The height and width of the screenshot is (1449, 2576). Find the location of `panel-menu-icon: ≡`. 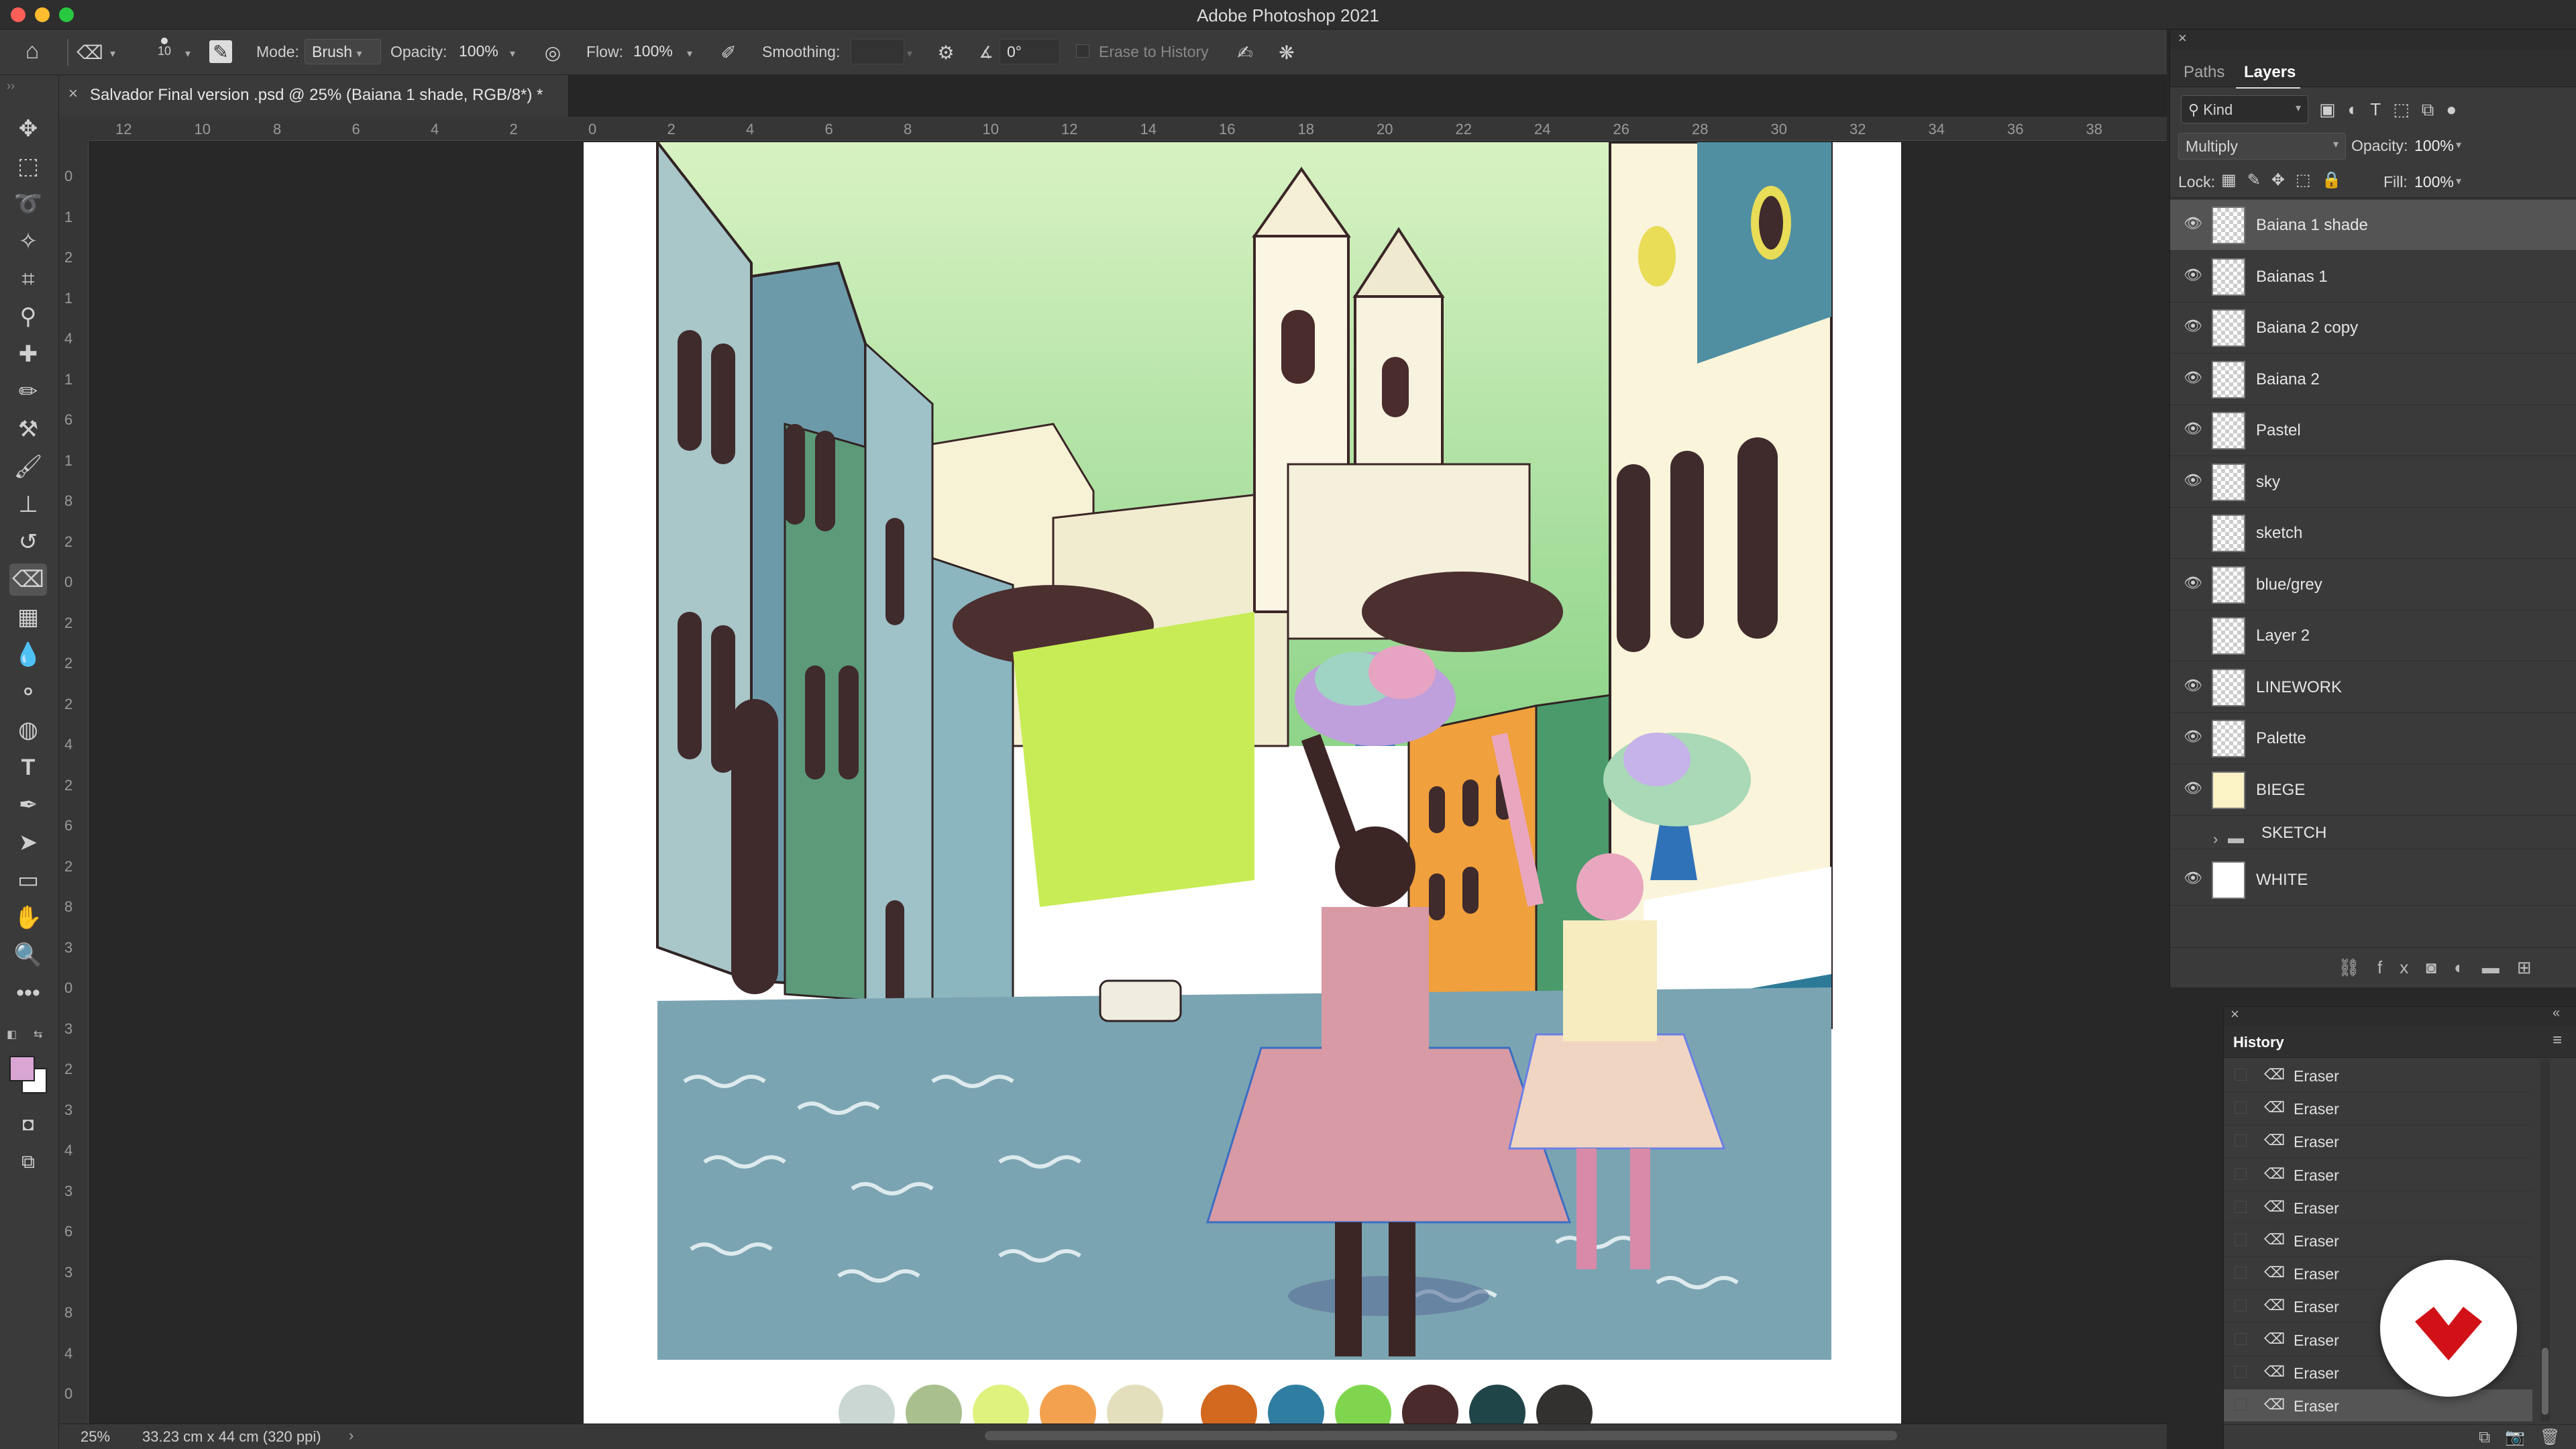

panel-menu-icon: ≡ is located at coordinates (2557, 1040).